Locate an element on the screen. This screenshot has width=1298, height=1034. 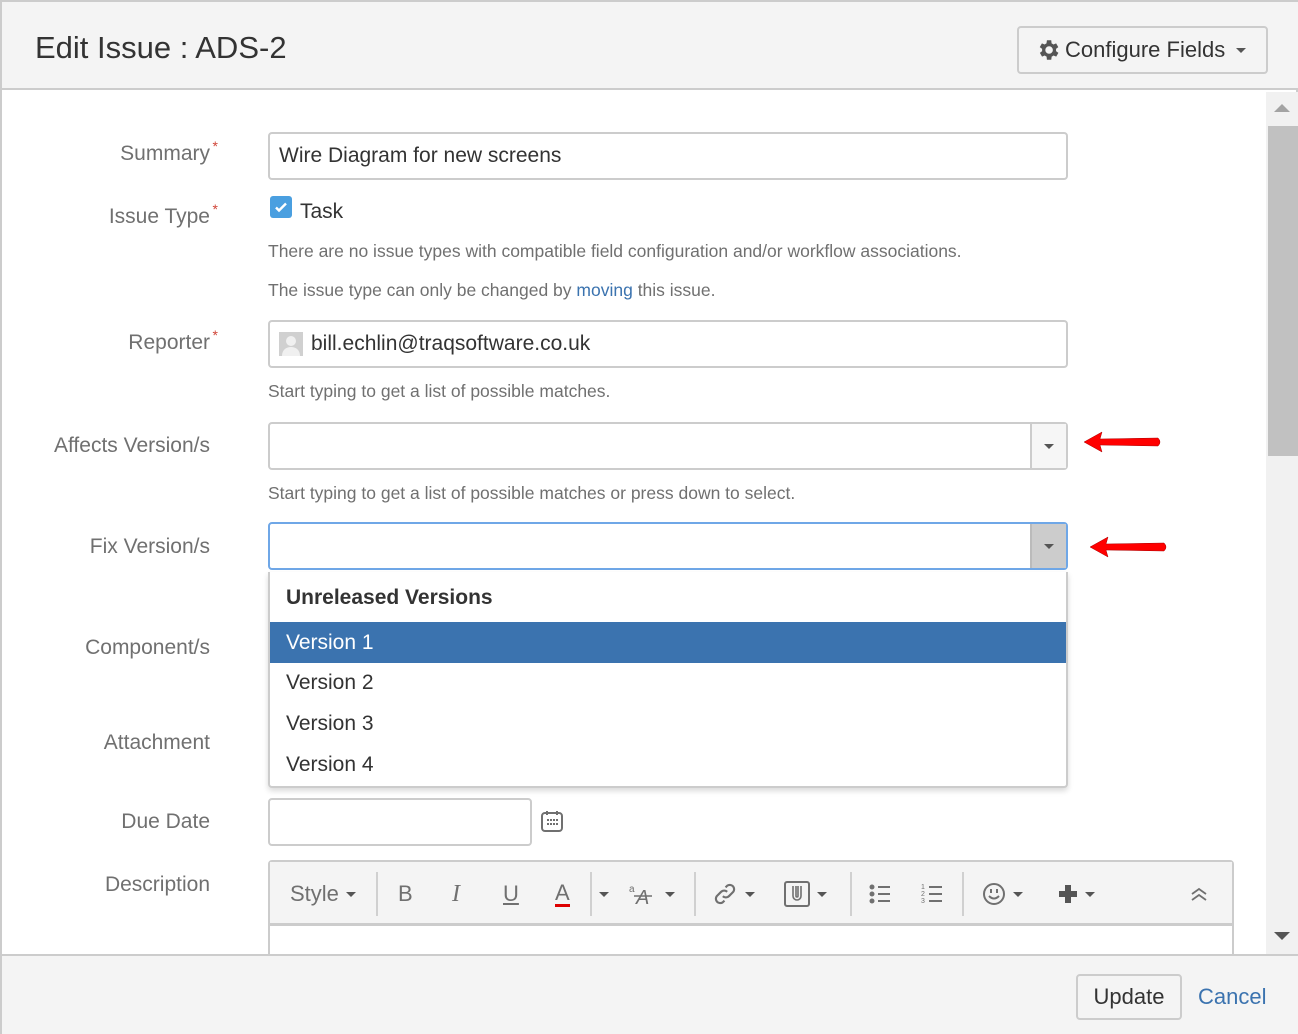
text-effects-button: aA is located at coordinates (651, 894).